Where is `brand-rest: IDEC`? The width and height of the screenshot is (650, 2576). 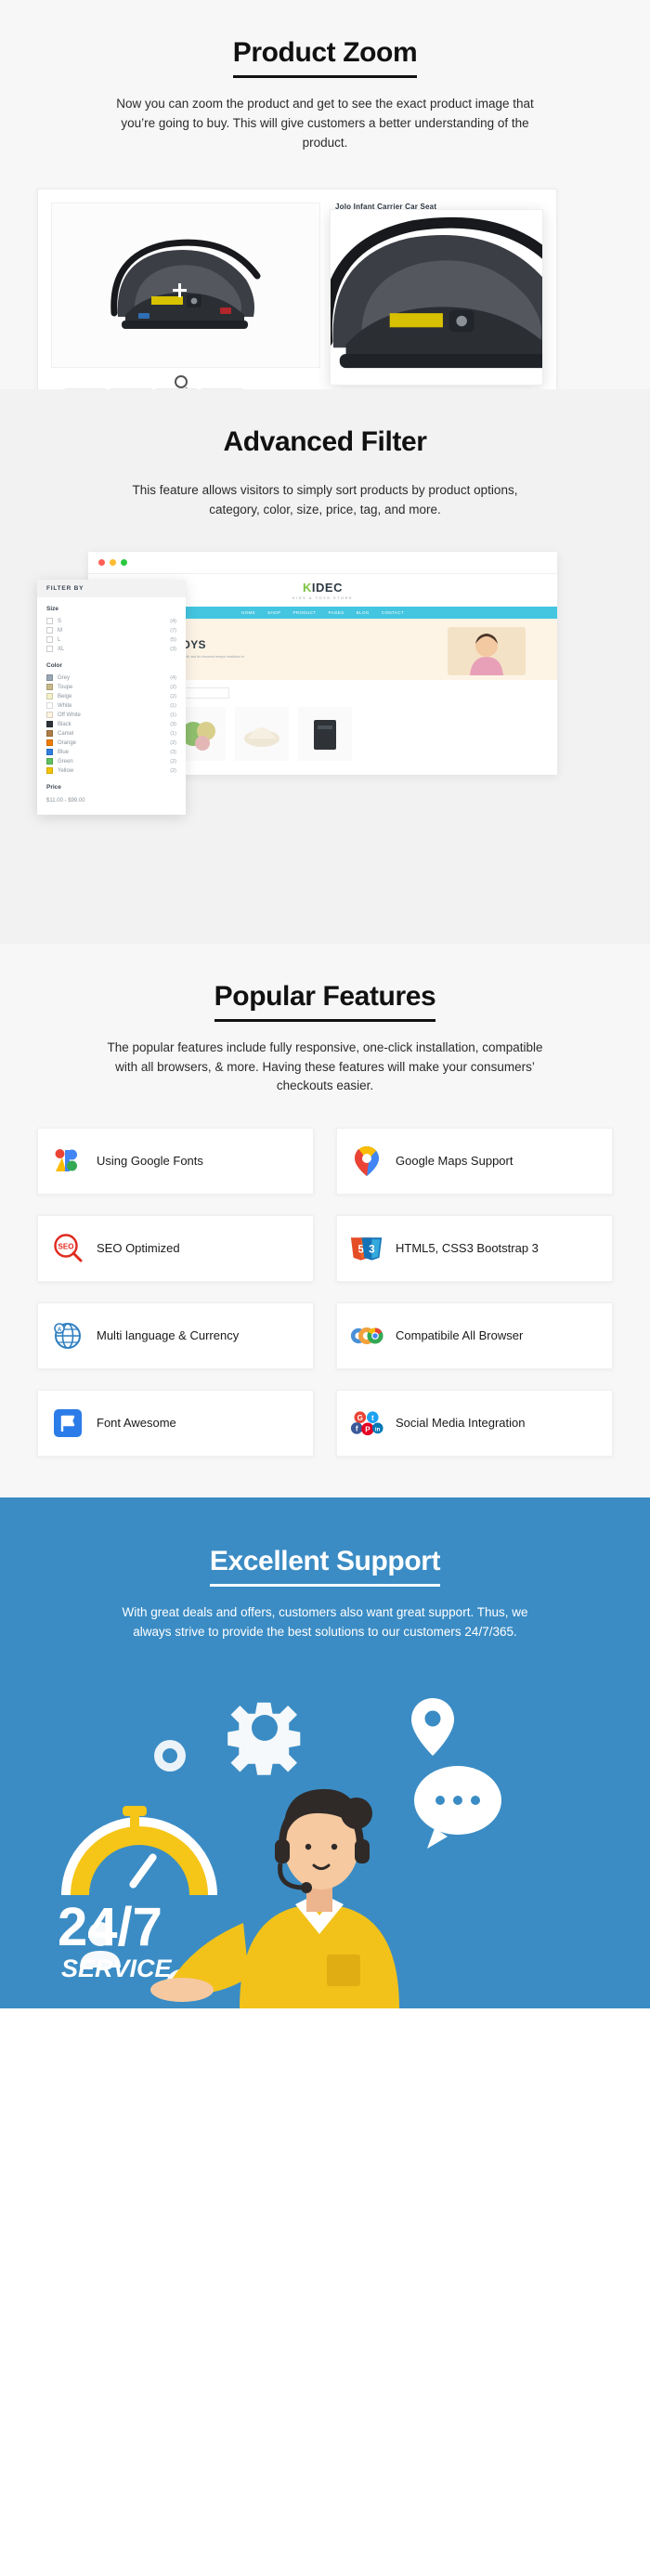 brand-rest: IDEC is located at coordinates (327, 587).